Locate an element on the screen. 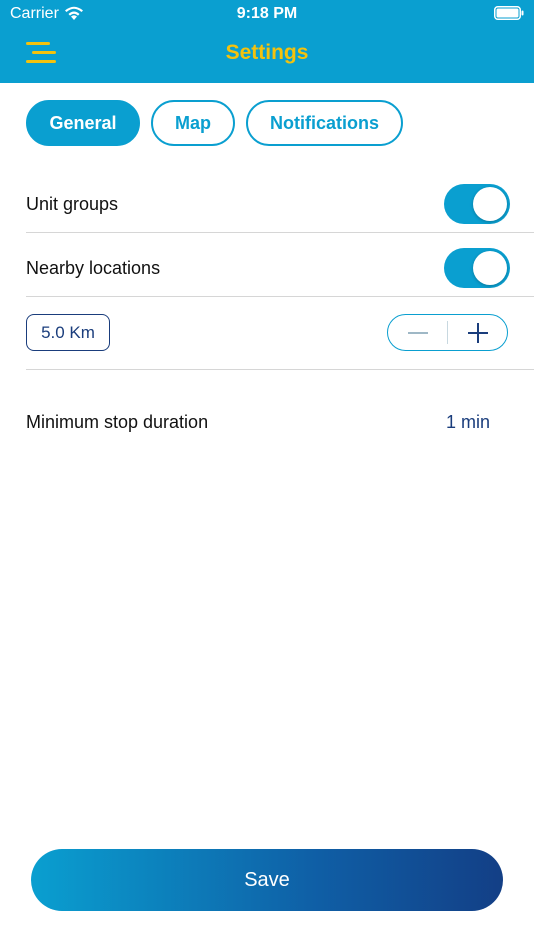 This screenshot has height=950, width=534. app-header: Carrier 9:18 PM Settings is located at coordinates (267, 41).